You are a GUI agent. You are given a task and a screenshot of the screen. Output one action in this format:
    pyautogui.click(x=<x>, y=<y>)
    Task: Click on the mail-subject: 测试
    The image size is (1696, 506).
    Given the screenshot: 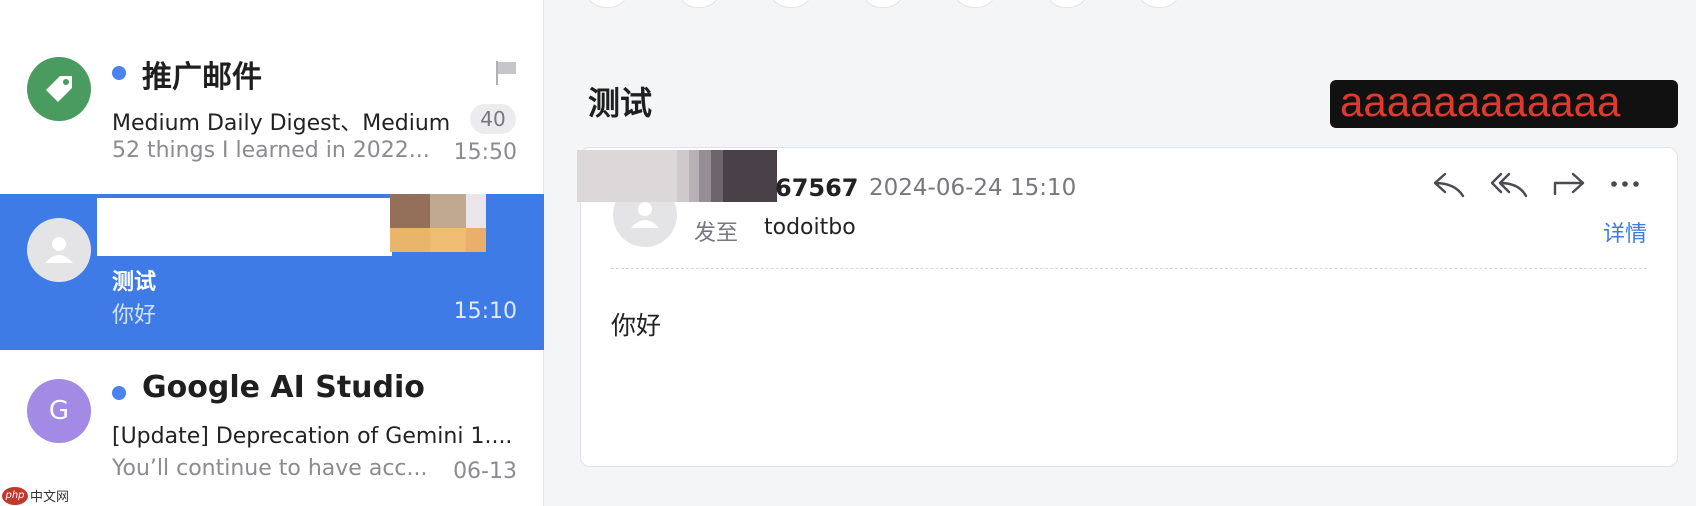 What is the action you would take?
    pyautogui.click(x=134, y=282)
    